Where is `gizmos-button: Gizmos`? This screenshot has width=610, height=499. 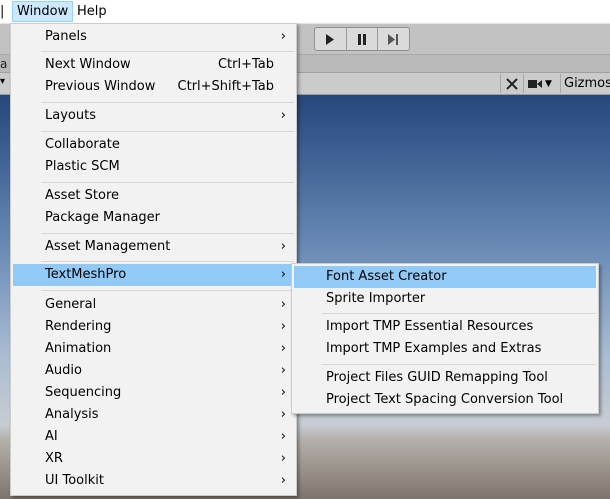
gizmos-button: Gizmos is located at coordinates (585, 83).